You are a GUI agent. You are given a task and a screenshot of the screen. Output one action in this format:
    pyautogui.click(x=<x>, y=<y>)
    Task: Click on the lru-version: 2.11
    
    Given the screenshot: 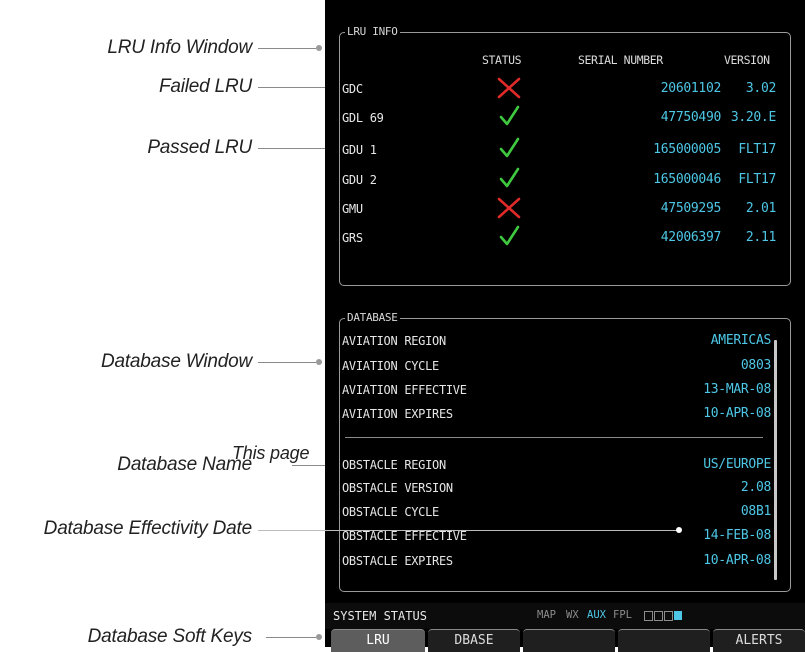 What is the action you would take?
    pyautogui.click(x=760, y=237)
    